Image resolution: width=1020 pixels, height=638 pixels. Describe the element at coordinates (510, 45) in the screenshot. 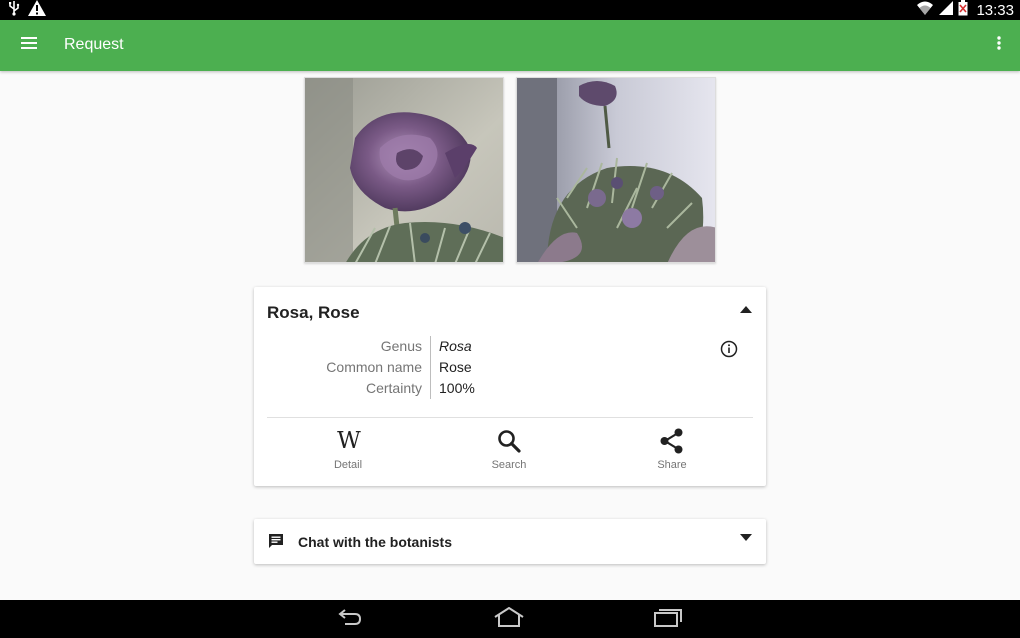

I see `app-bar: Request` at that location.